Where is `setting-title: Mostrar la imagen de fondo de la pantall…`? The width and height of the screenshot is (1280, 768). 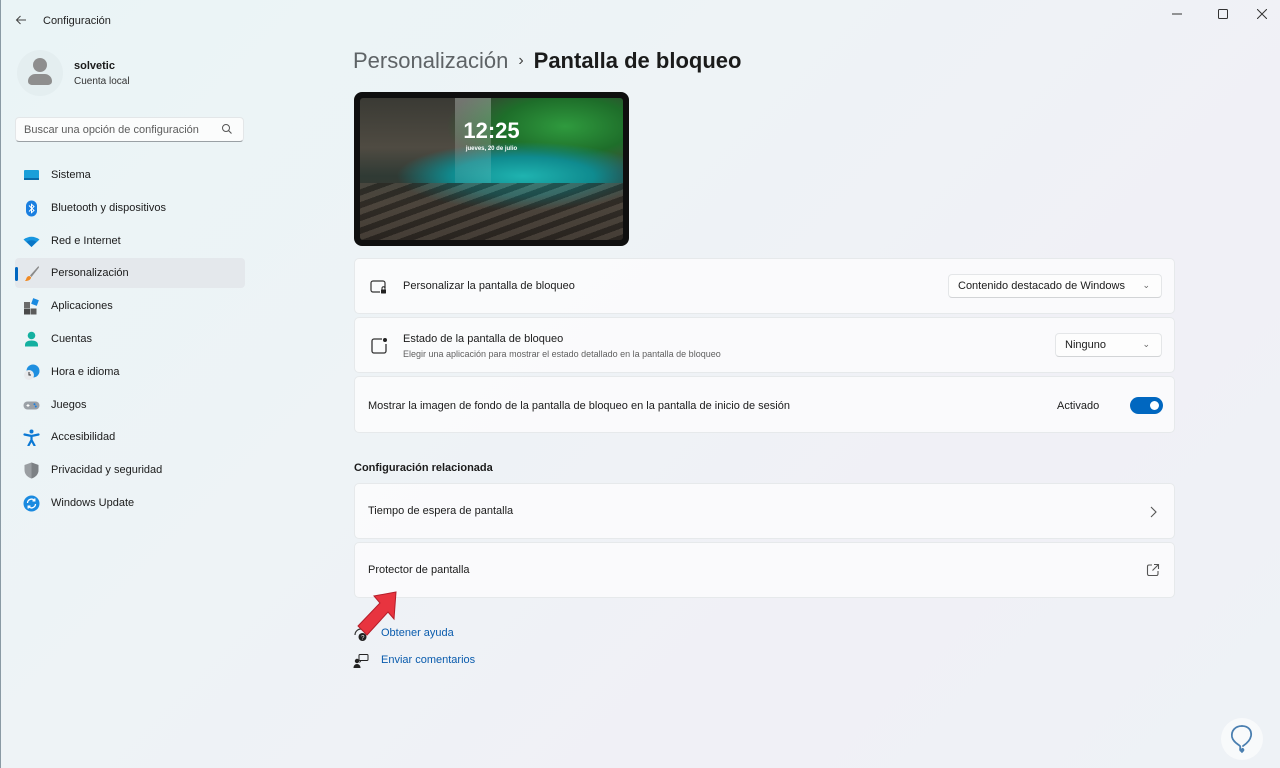
setting-title: Mostrar la imagen de fondo de la pantall… is located at coordinates (579, 406).